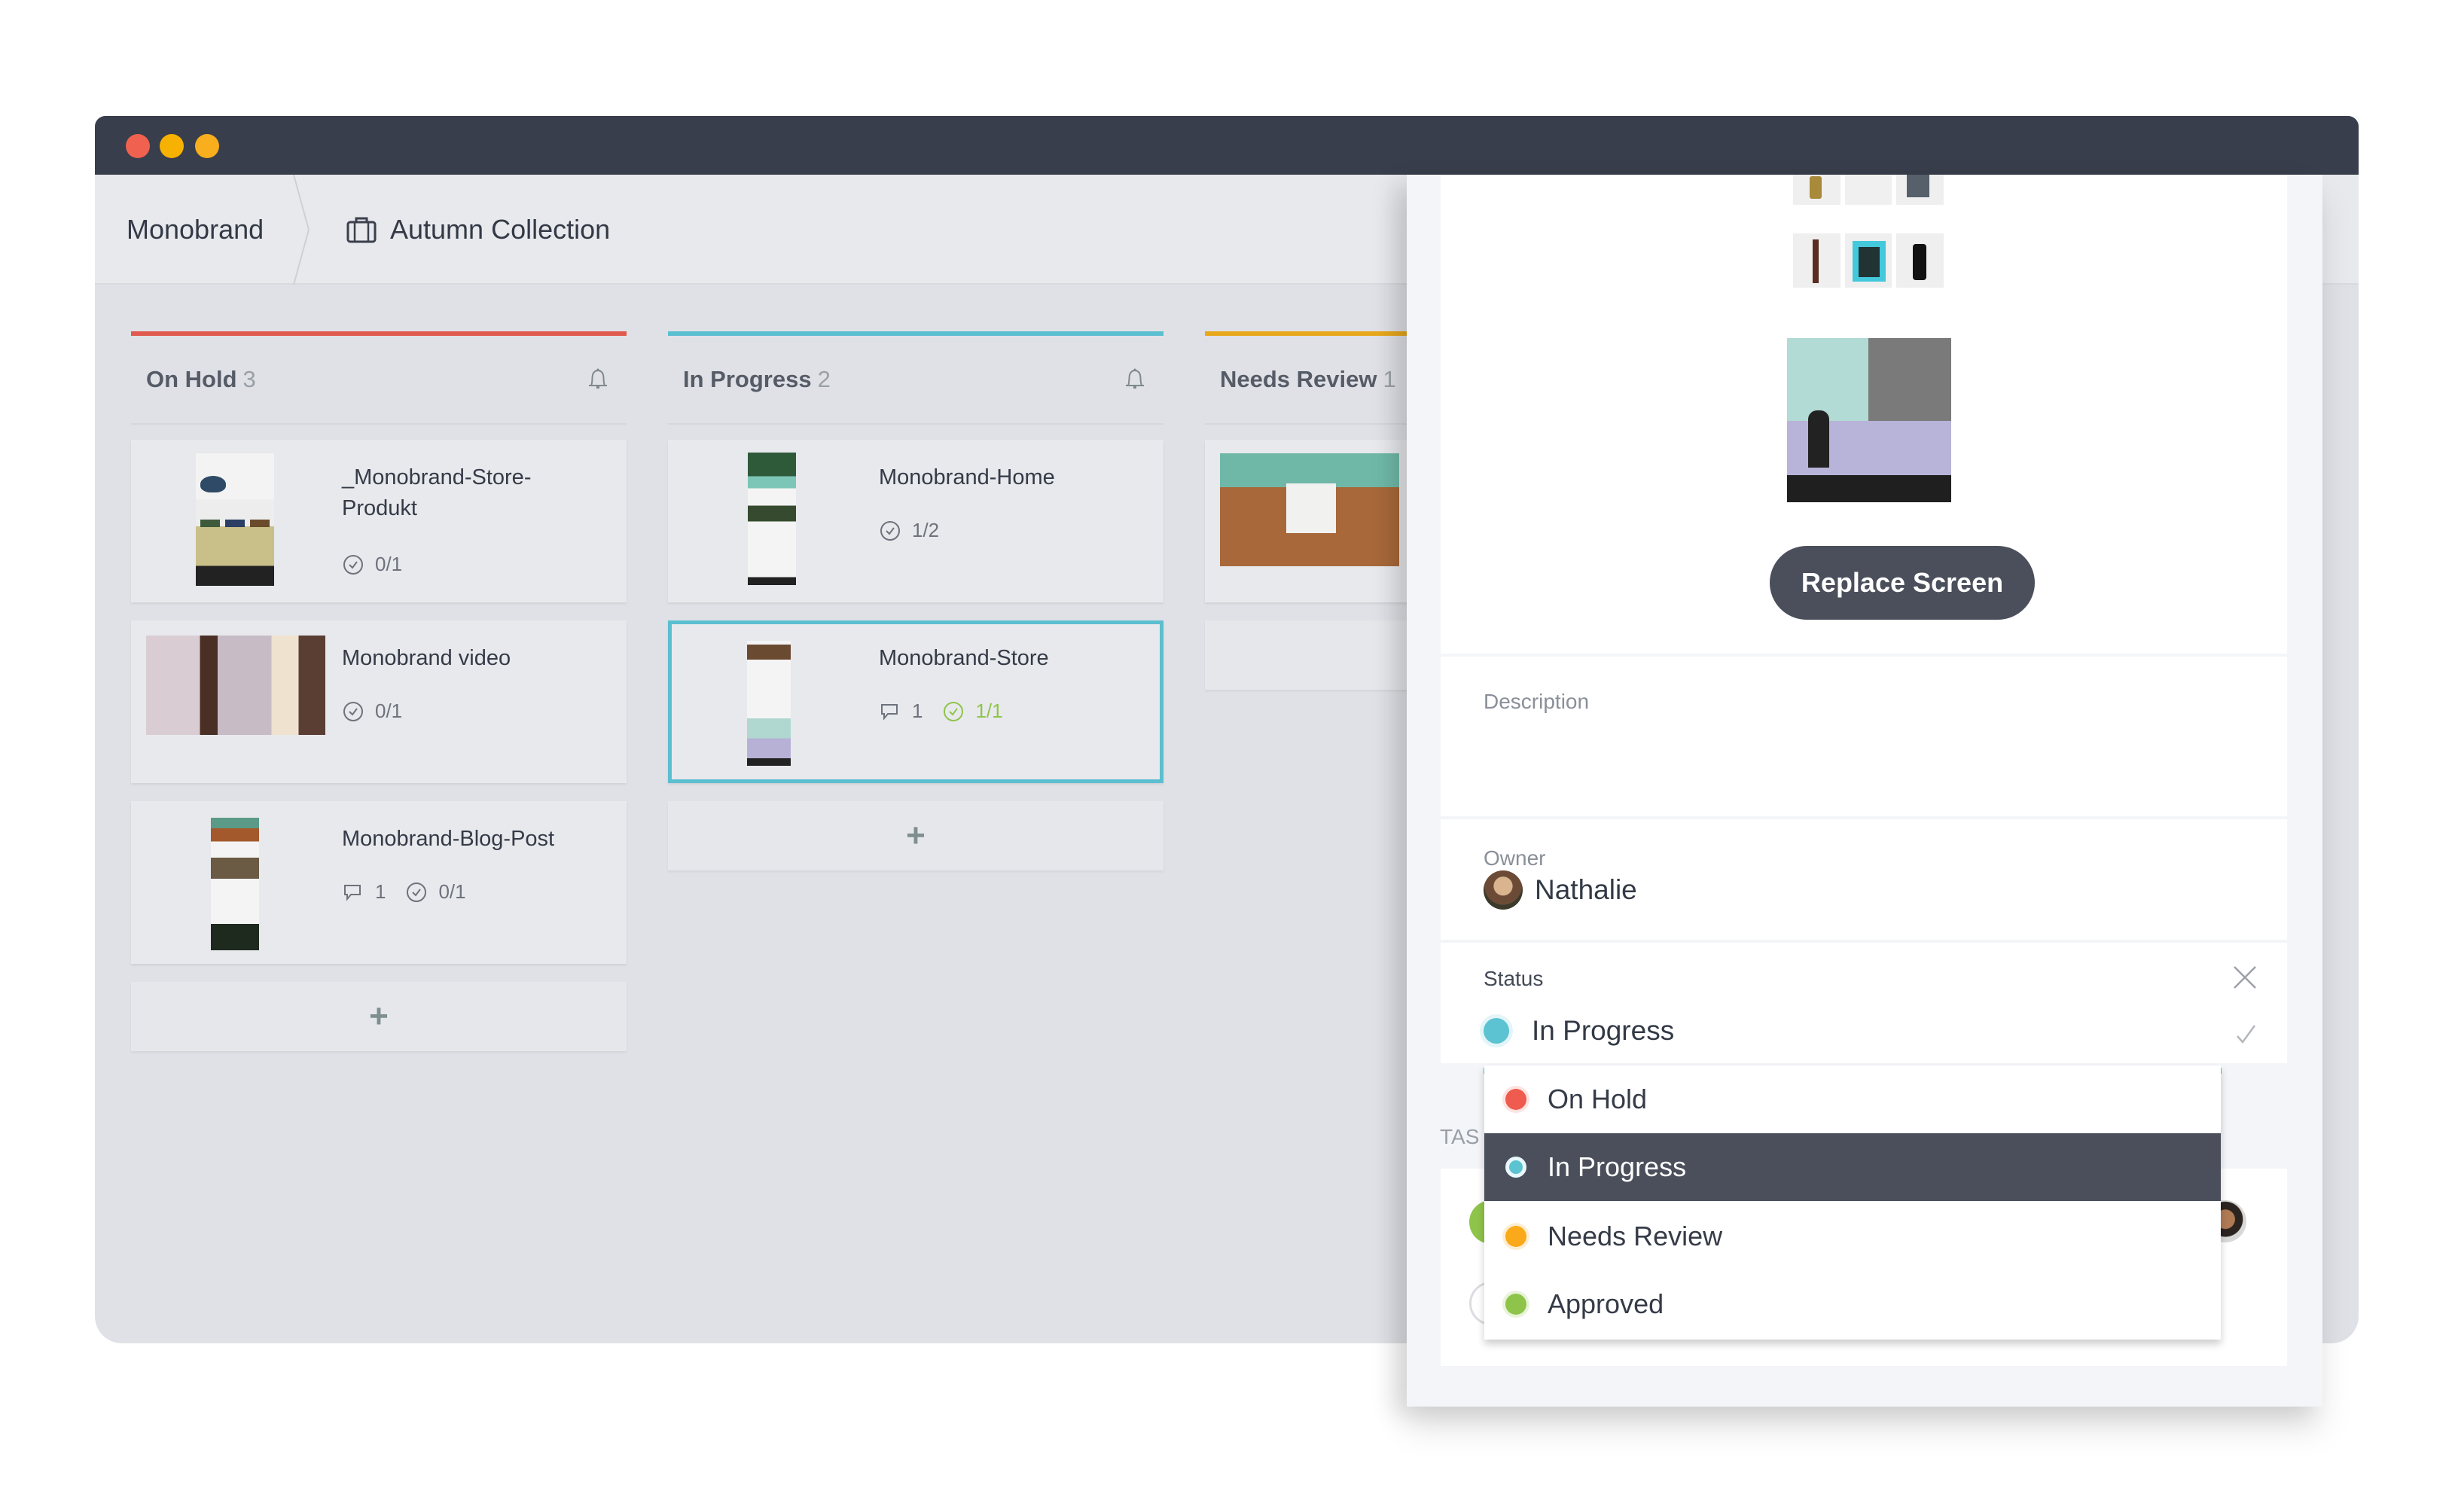  Describe the element at coordinates (1603, 1030) in the screenshot. I see `status-value: In Progress` at that location.